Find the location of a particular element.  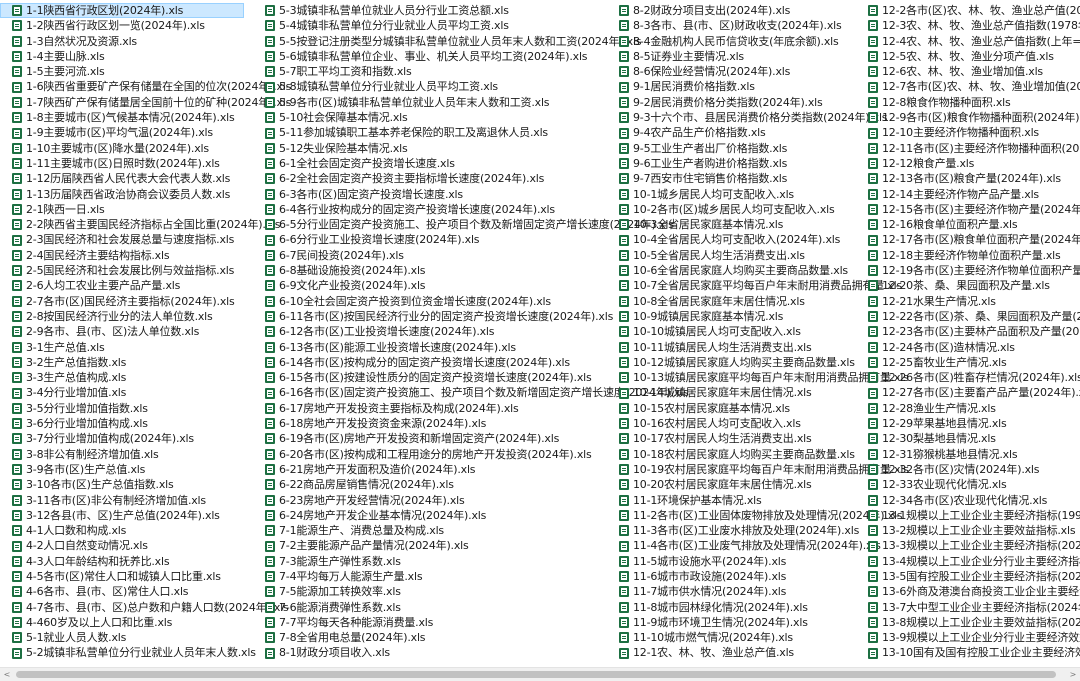

file-item: 5-10社会保障基本情况.xls is located at coordinates (428, 117).